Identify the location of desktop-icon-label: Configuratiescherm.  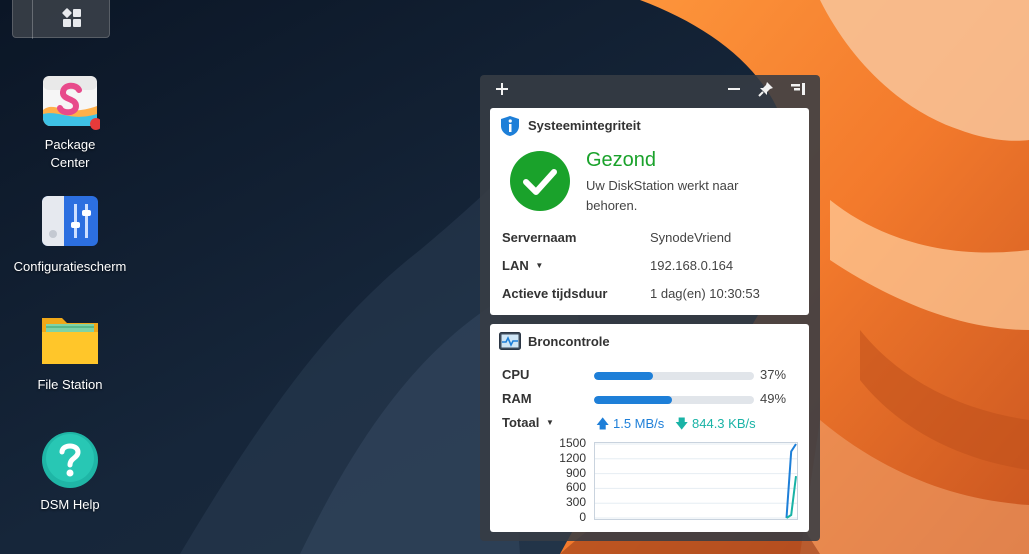
(70, 266).